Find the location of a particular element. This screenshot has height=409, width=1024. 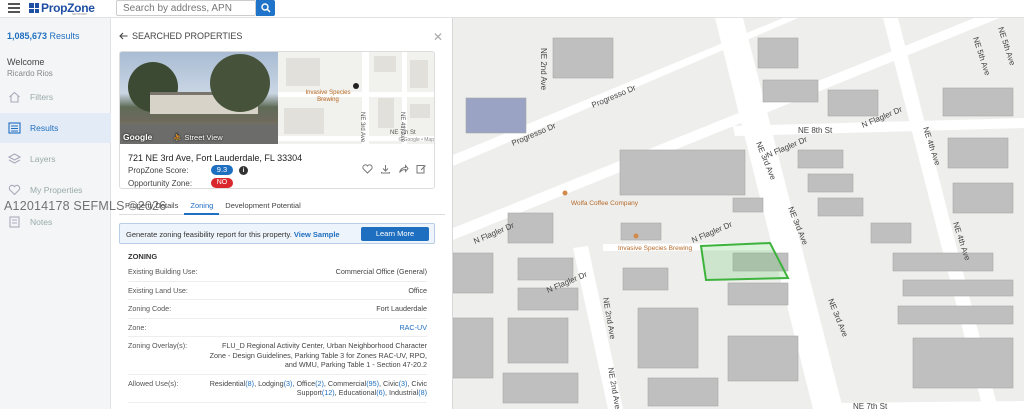

sidebar-item-filters: Filters is located at coordinates (55, 97).